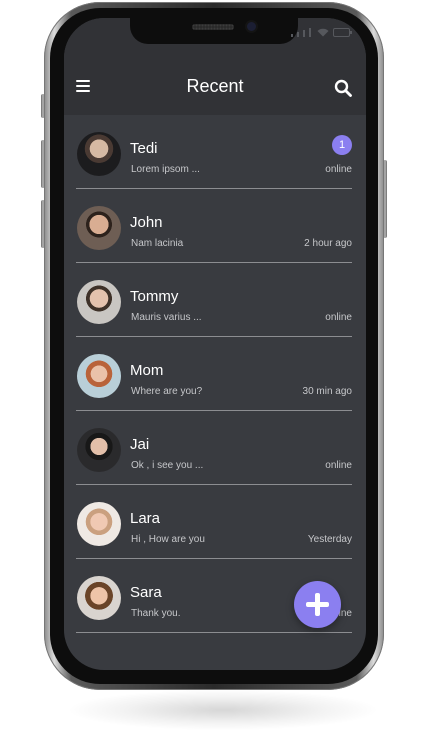  What do you see at coordinates (215, 374) in the screenshot?
I see `conversation-row-mom: Mom Where are you? 30 min ago` at bounding box center [215, 374].